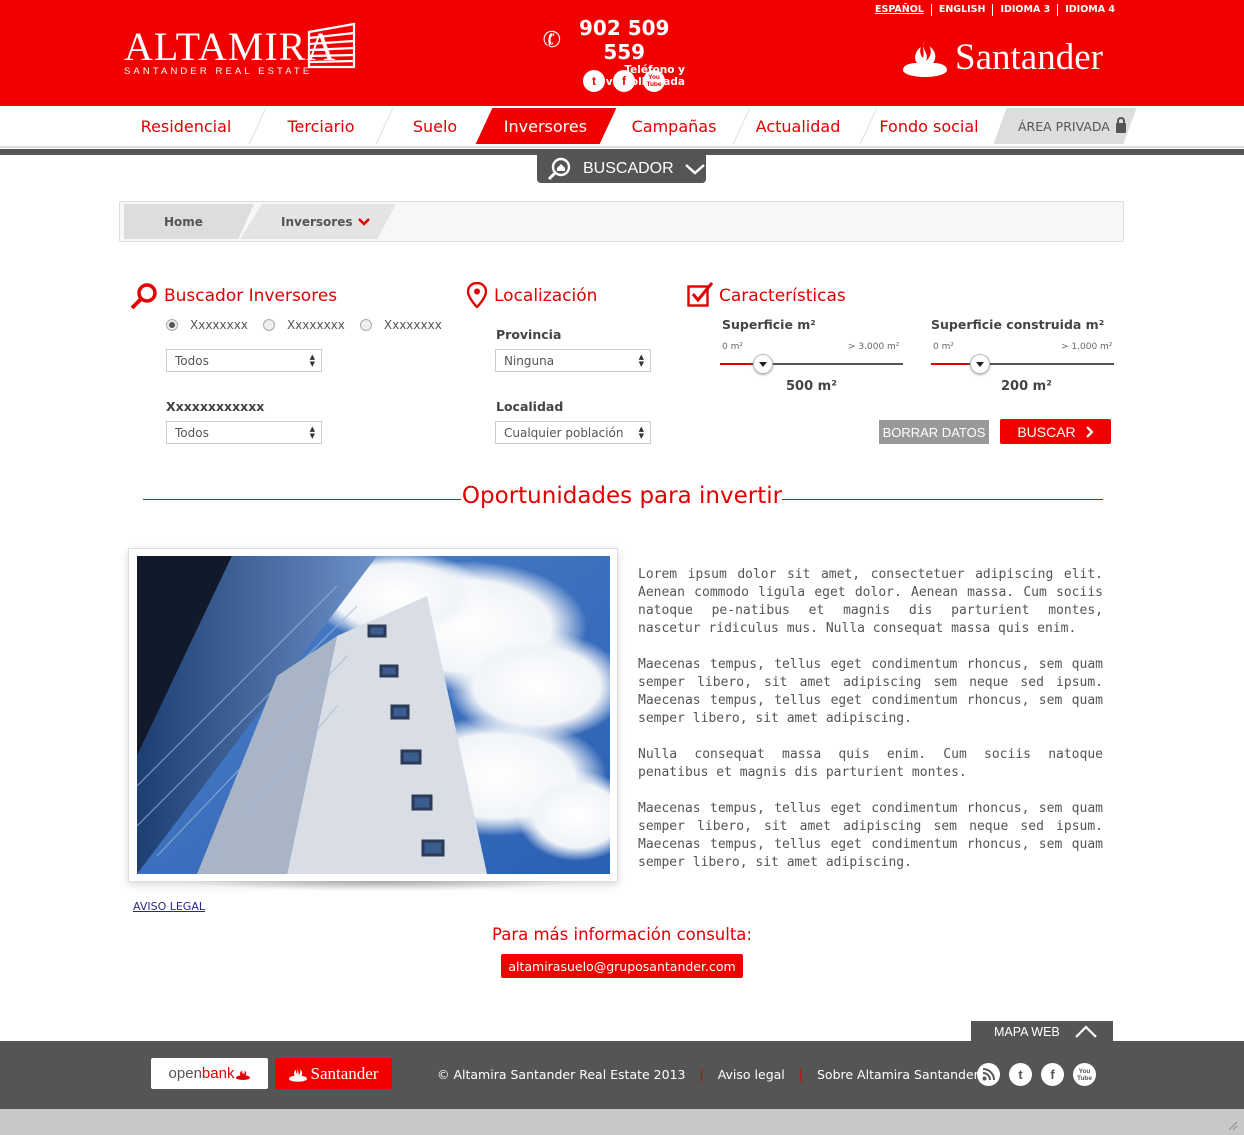 Image resolution: width=1244 pixels, height=1135 pixels. I want to click on openbank-logo: open bank, so click(209, 1073).